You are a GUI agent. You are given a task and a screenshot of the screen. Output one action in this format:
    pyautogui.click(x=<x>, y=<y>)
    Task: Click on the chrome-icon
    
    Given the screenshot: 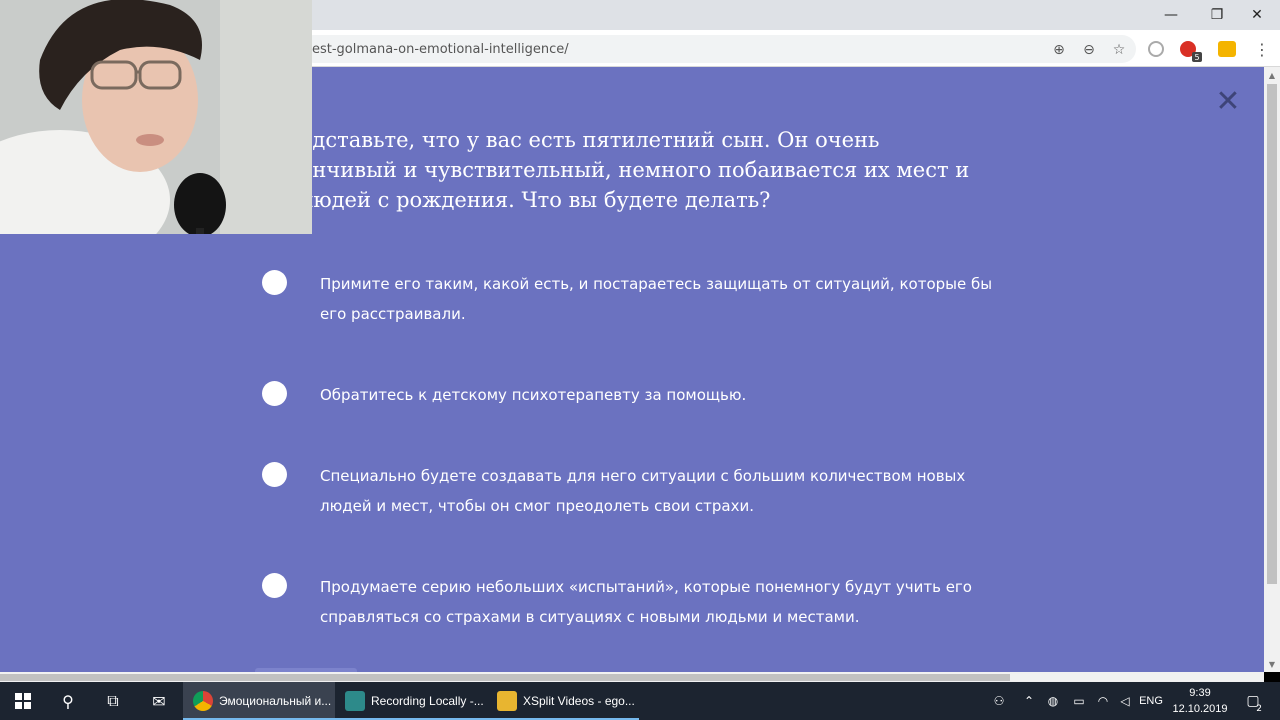 What is the action you would take?
    pyautogui.click(x=203, y=701)
    